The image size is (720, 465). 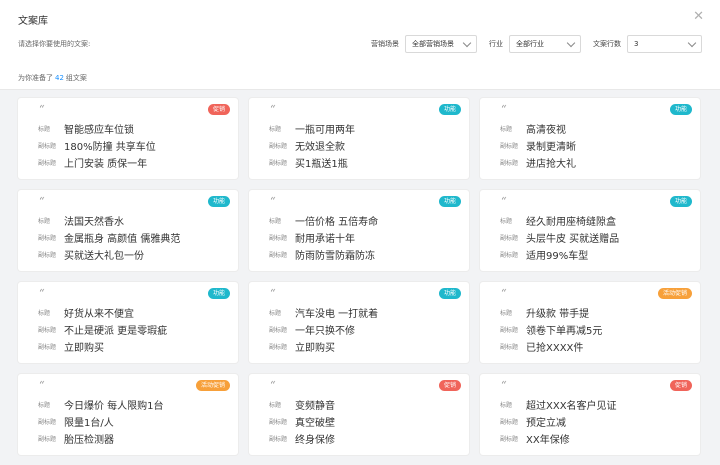 I want to click on subtitle-row: 副标题 预定立减, so click(x=558, y=421).